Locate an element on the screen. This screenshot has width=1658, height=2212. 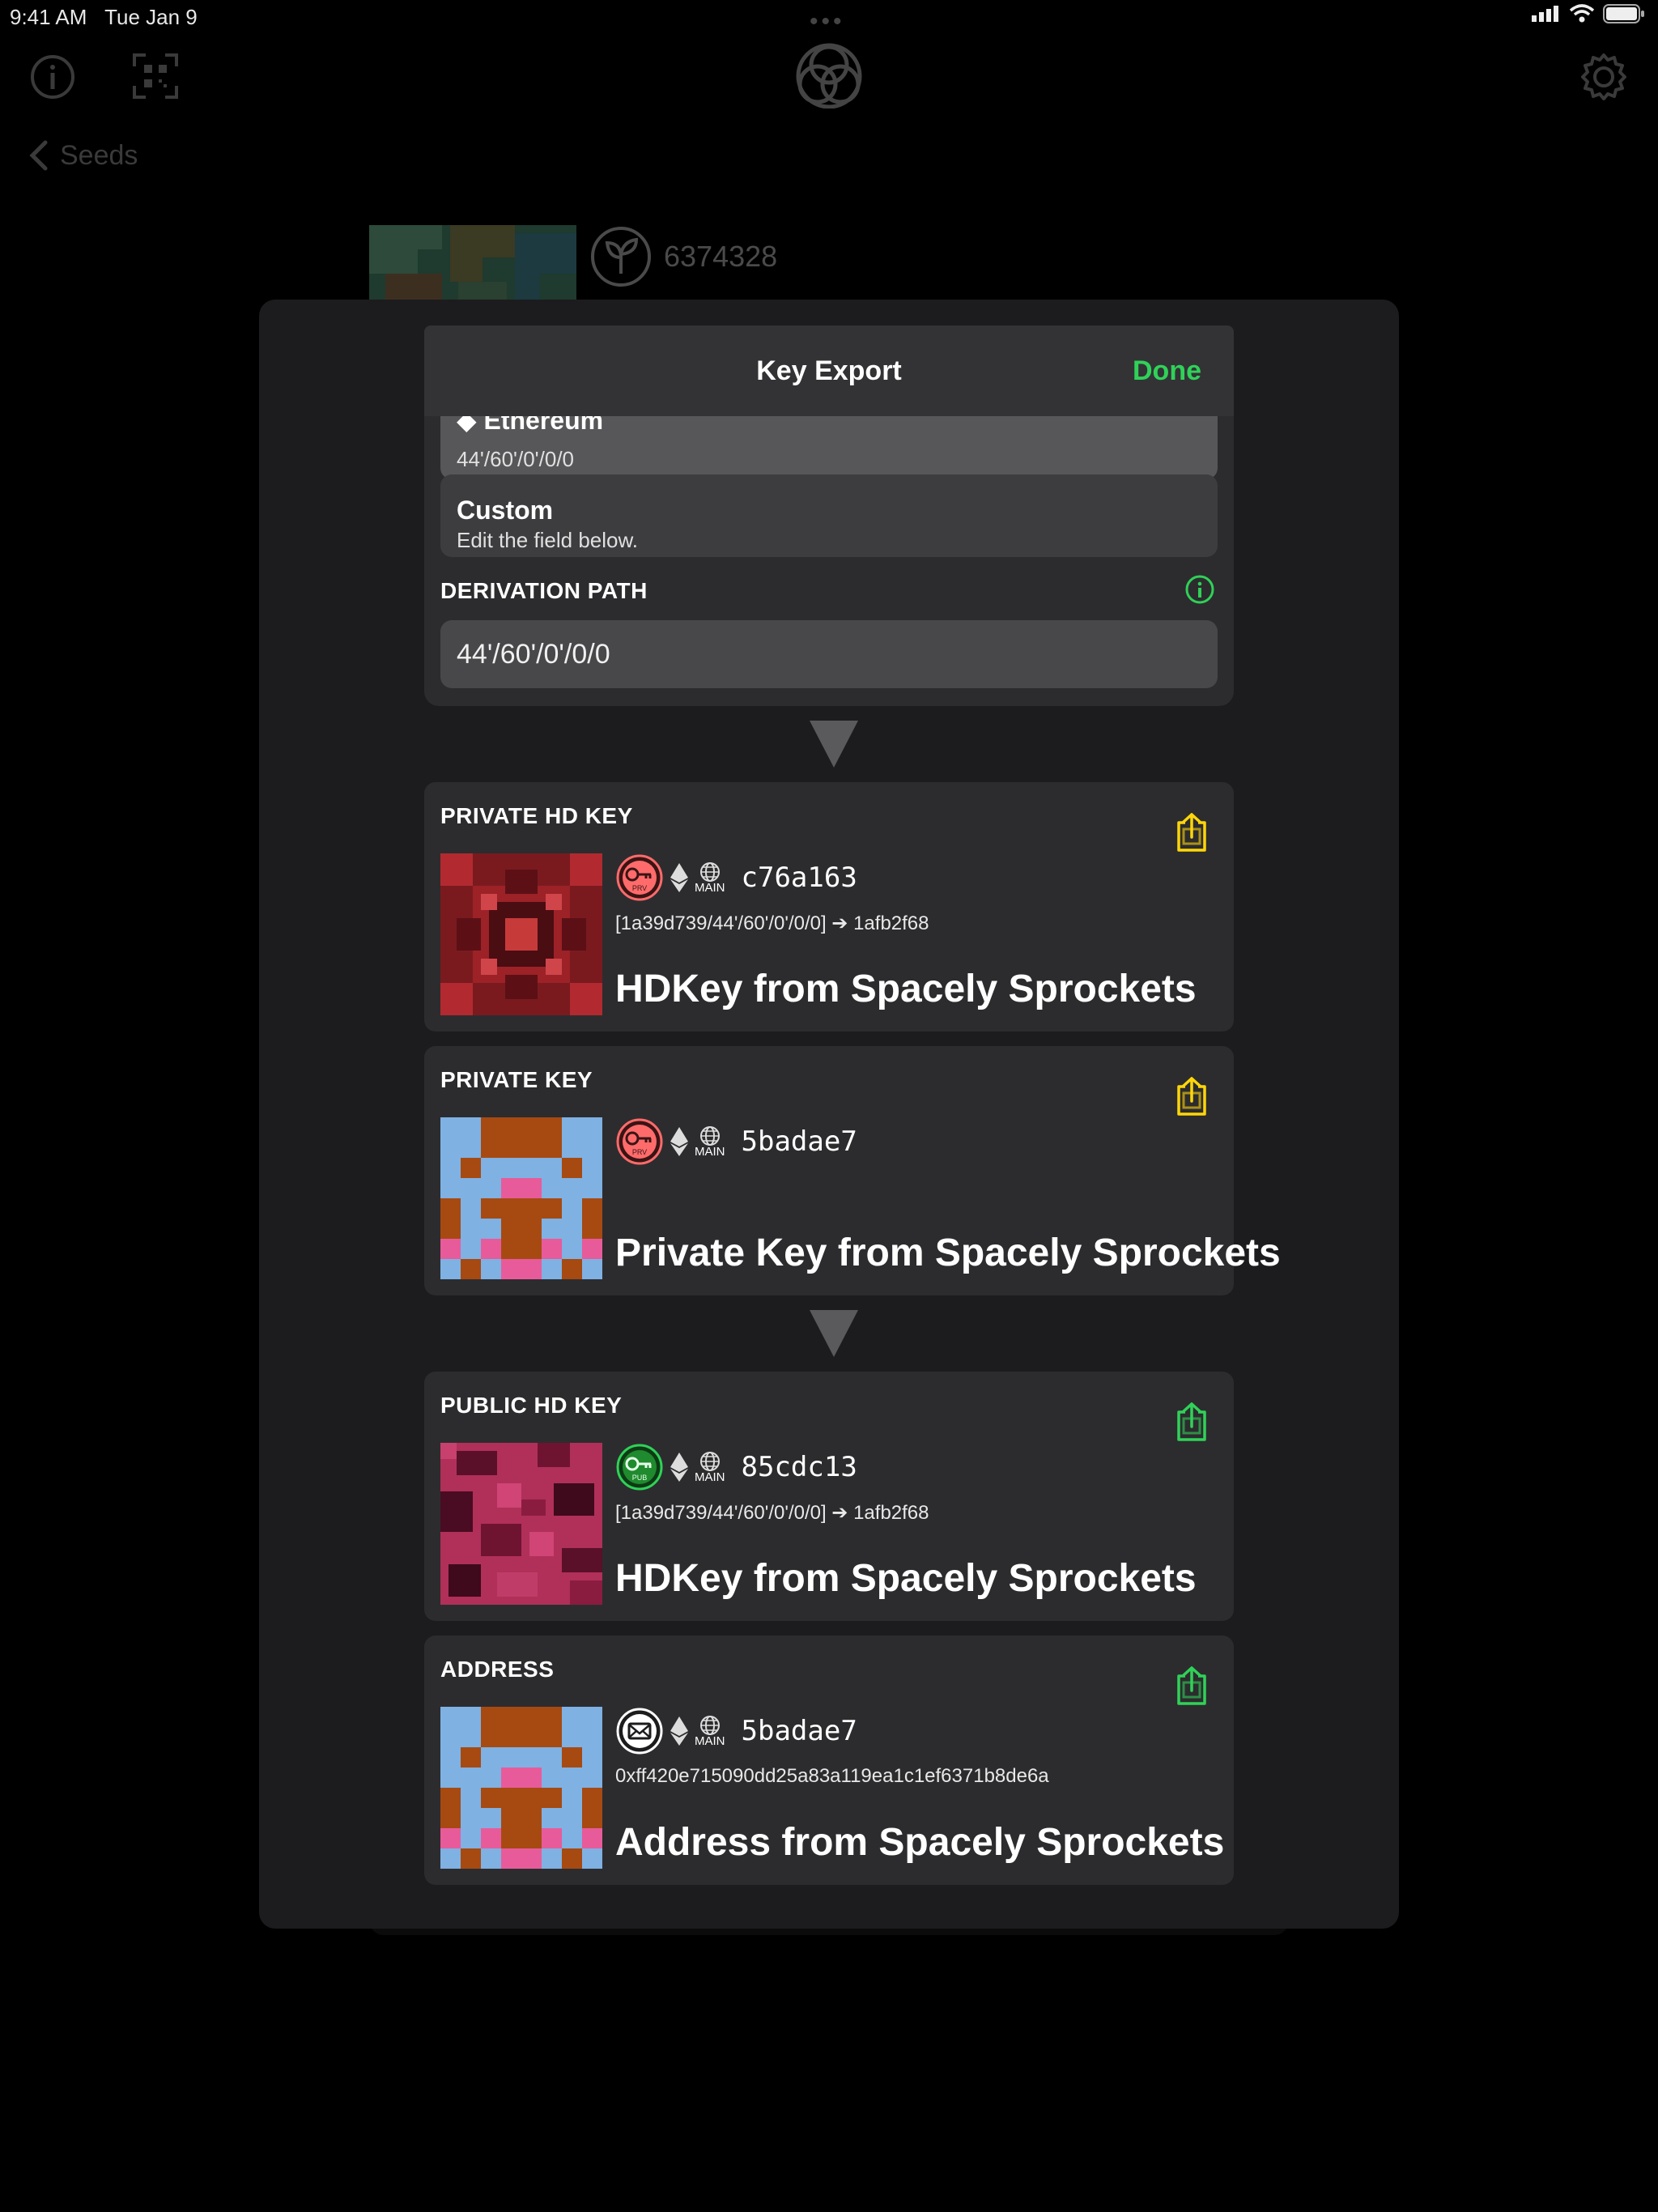
derivation-path-header: DERIVATION PATH is located at coordinates (544, 590).